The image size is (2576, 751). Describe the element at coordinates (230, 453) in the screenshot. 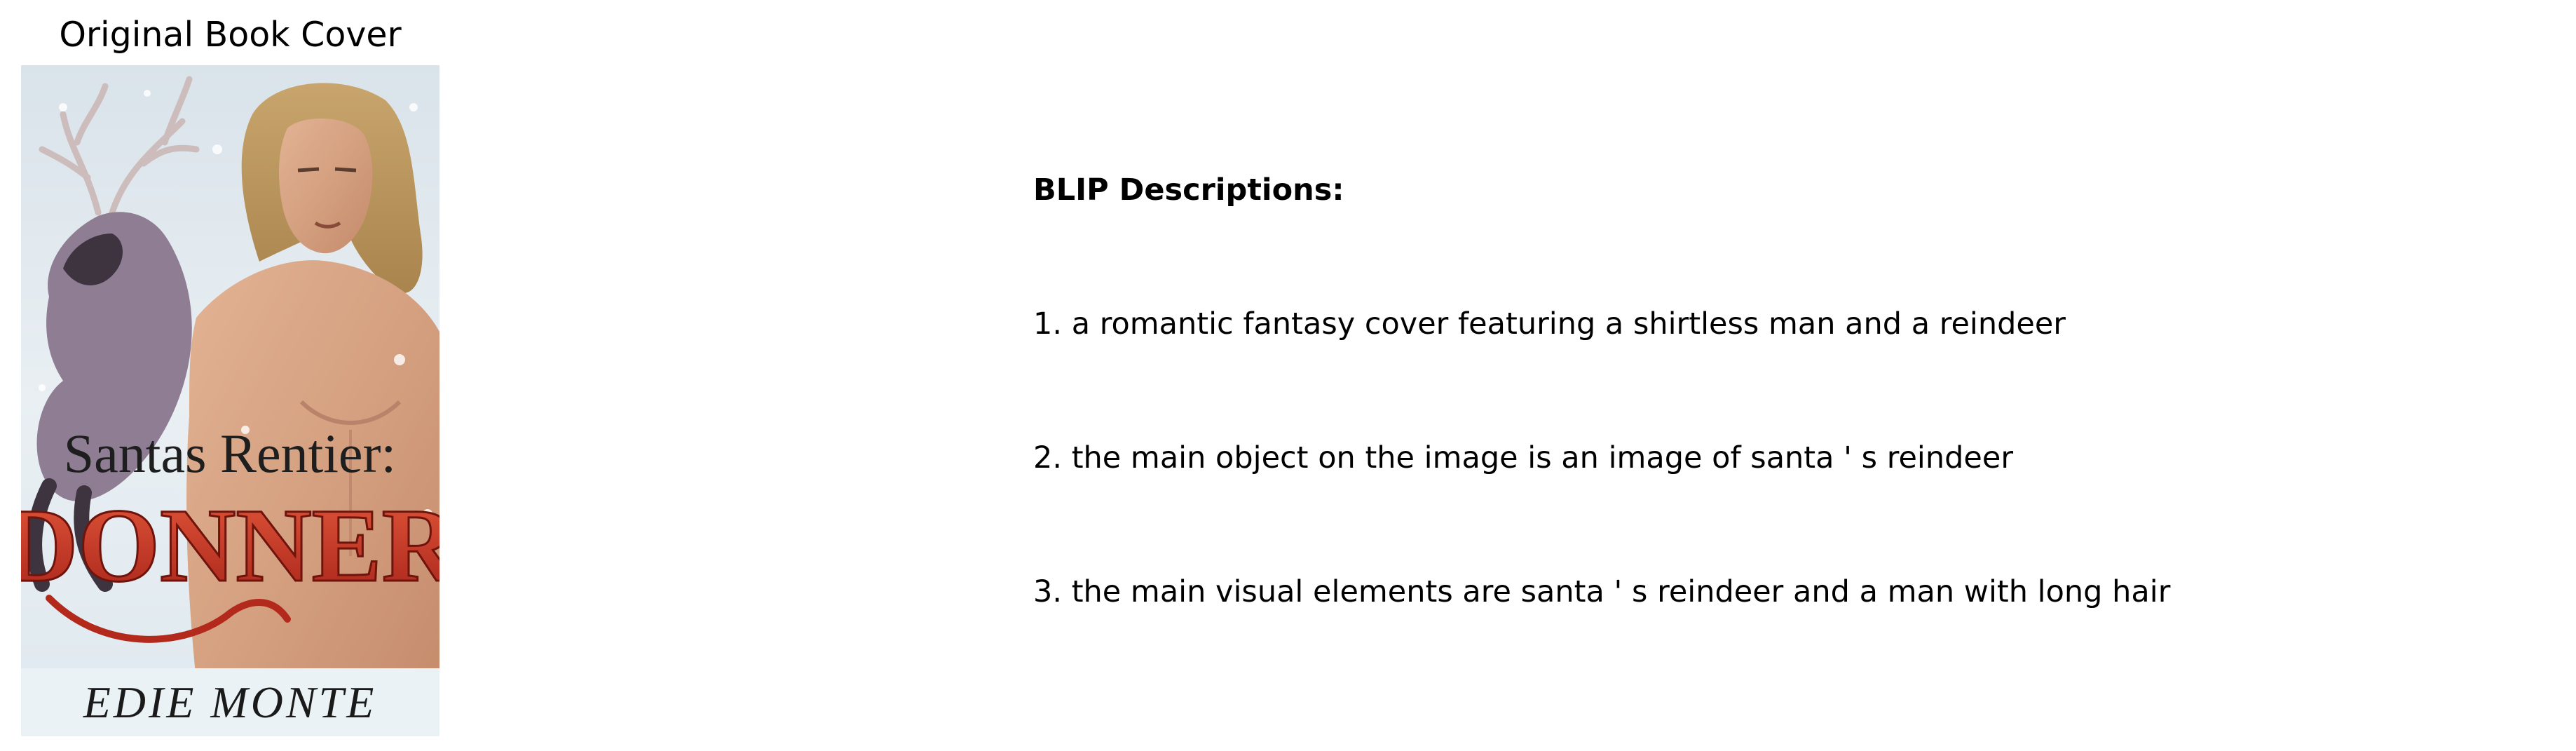

I see `cover-subtitle: Santas Rentier:` at that location.